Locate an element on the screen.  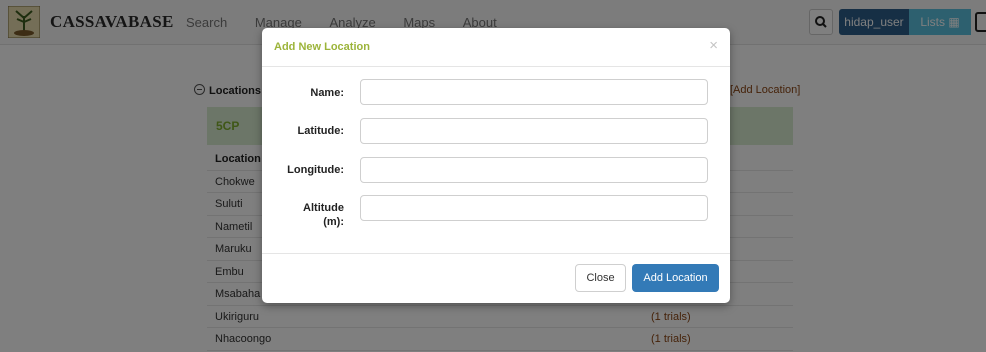
dialog-title: Add New Location is located at coordinates (322, 47).